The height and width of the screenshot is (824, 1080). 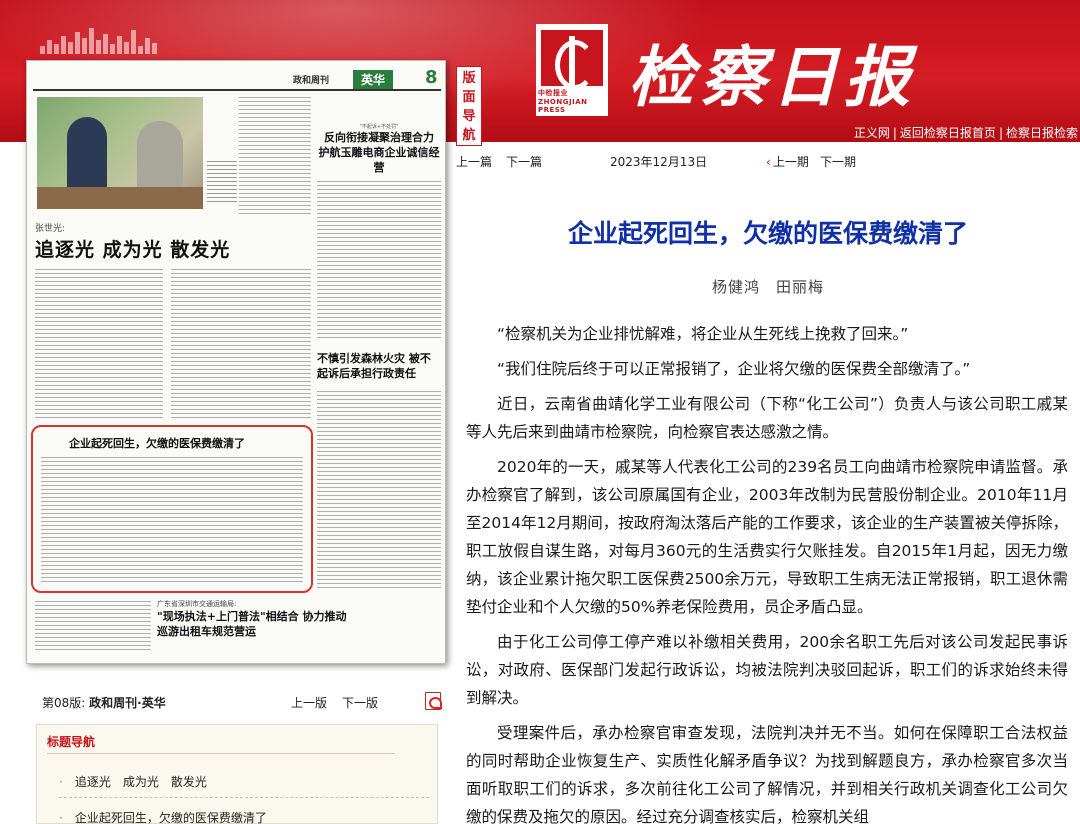 What do you see at coordinates (572, 60) in the screenshot?
I see `emblem-icon` at bounding box center [572, 60].